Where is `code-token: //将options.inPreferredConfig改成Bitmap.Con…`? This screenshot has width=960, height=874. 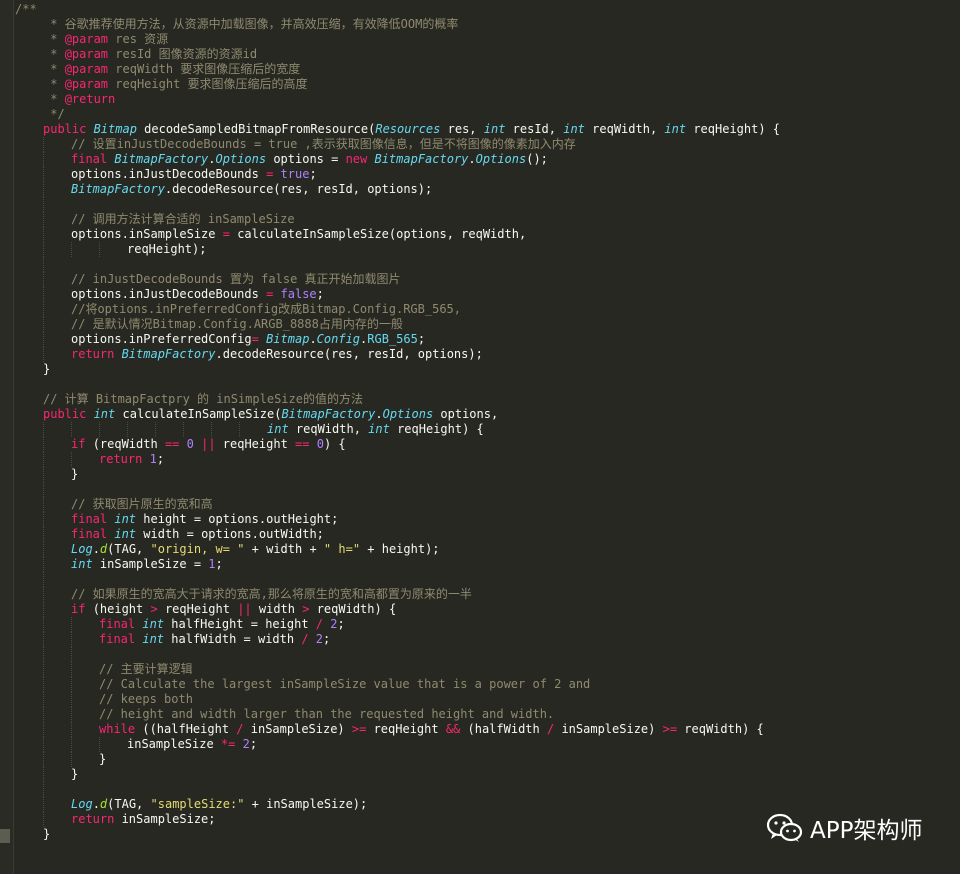 code-token: //将options.inPreferredConfig改成Bitmap.Con… is located at coordinates (266, 309).